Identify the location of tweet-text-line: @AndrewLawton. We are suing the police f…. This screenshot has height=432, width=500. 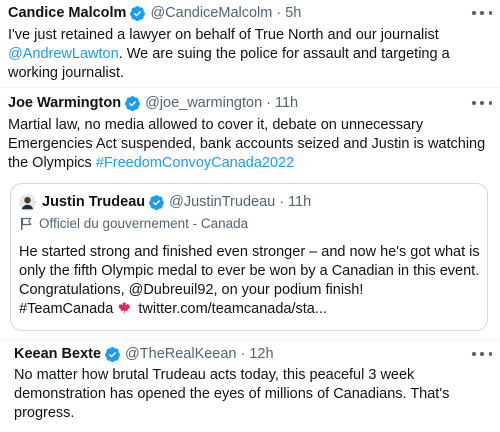
(229, 54).